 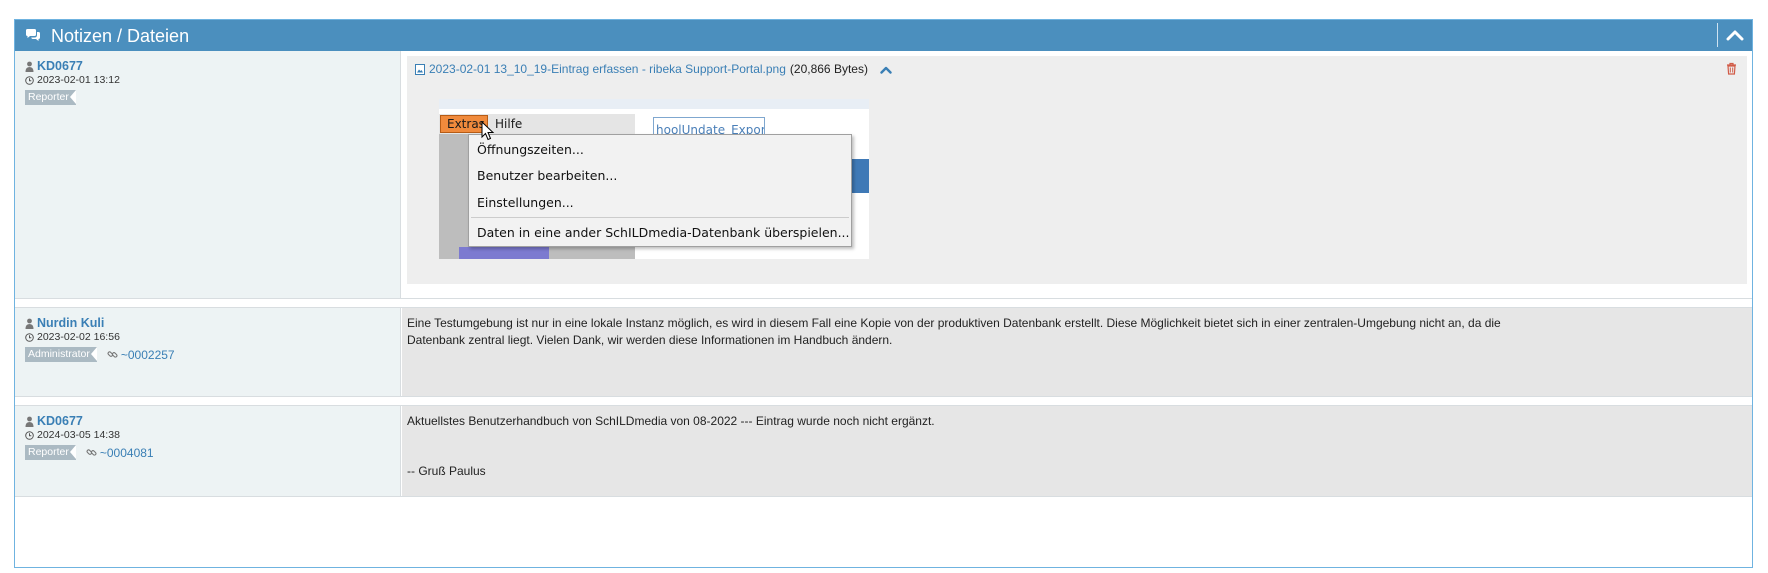 I want to click on role-badge: Administrator, so click(x=61, y=354).